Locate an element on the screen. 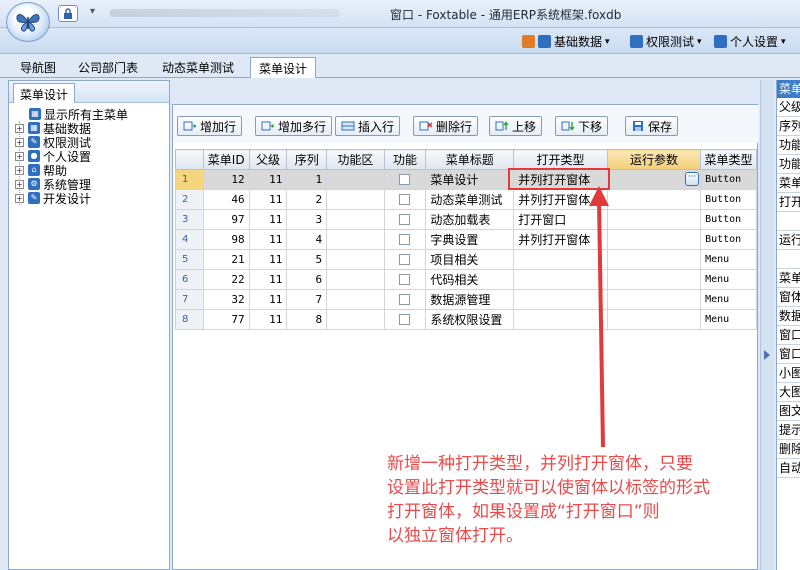  save-button: 保存 is located at coordinates (652, 126).